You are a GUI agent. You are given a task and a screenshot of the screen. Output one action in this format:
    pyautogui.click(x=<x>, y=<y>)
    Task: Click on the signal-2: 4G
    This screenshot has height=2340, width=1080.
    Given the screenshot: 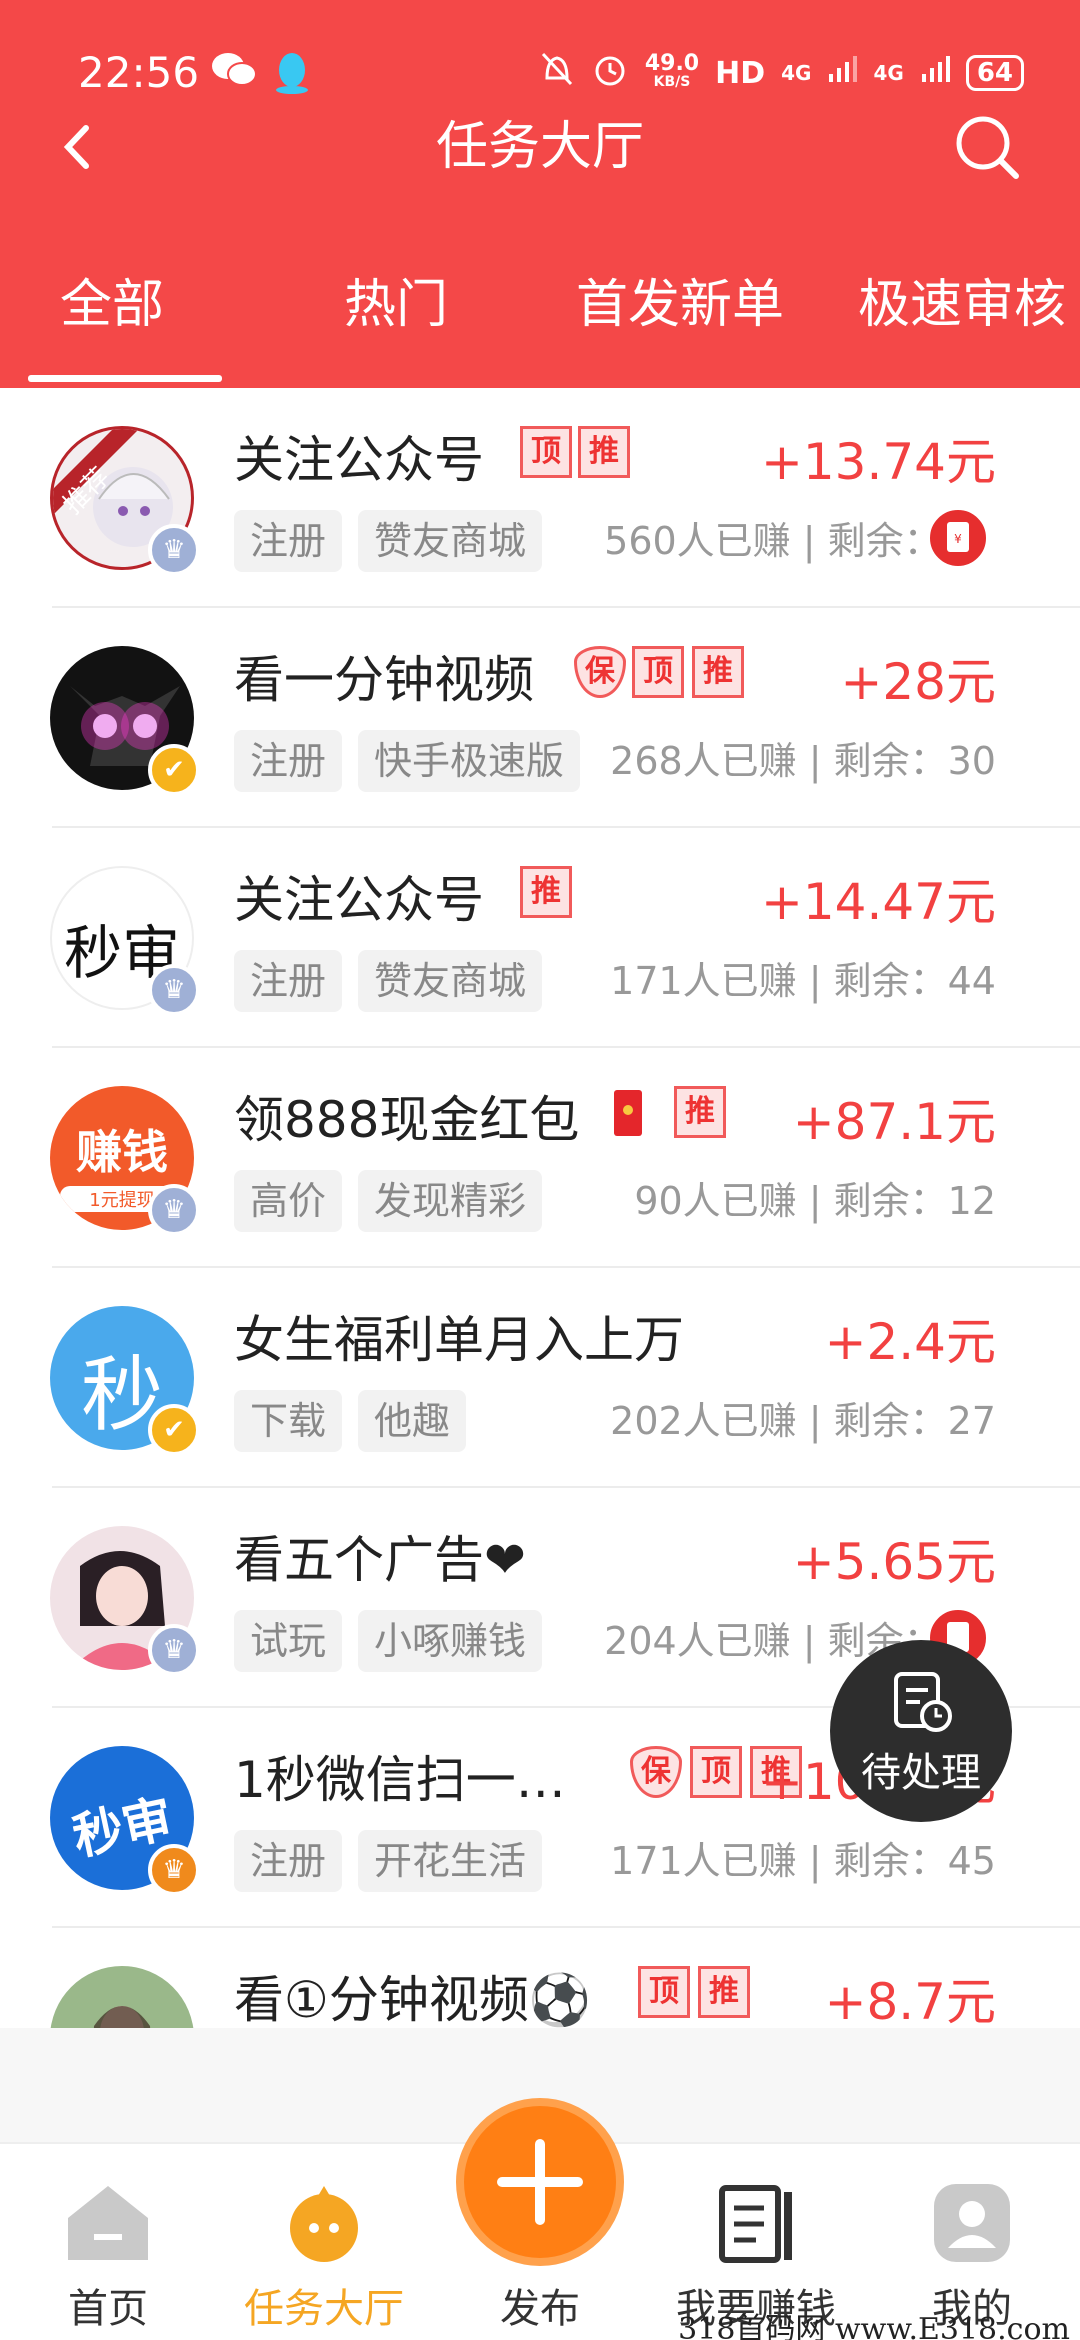 What is the action you would take?
    pyautogui.click(x=888, y=73)
    